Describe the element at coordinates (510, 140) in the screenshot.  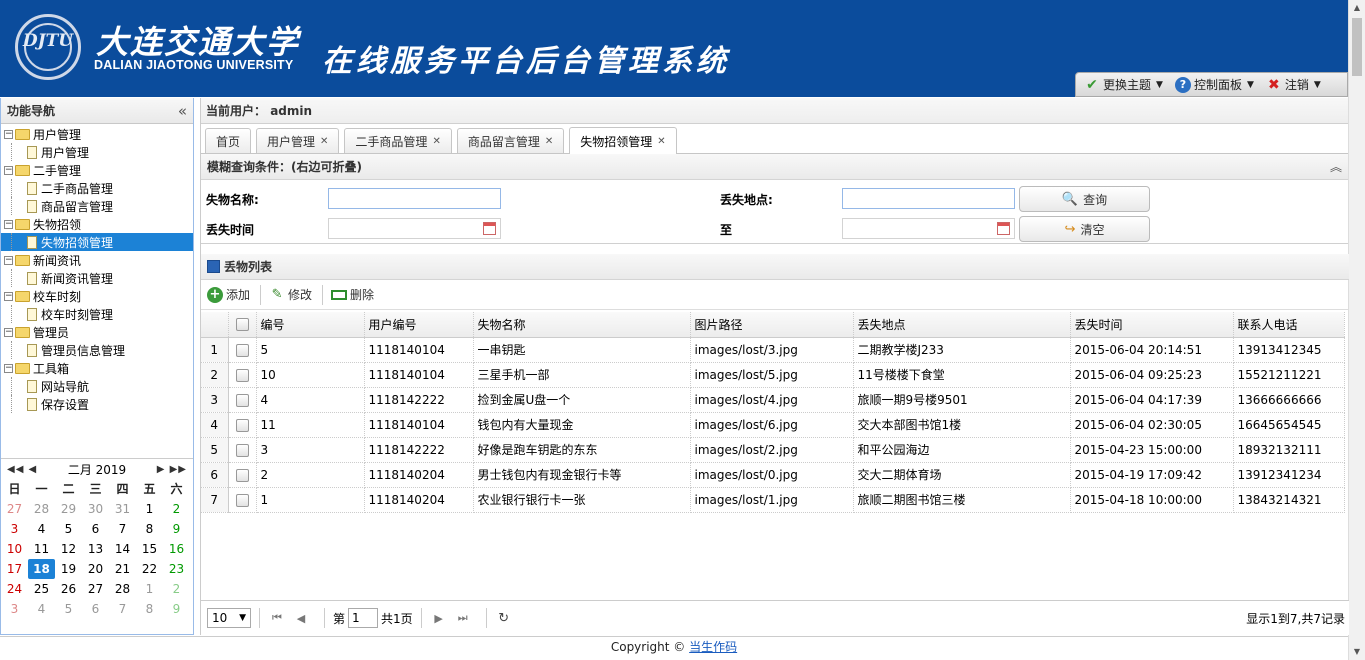
I see `tab-3: 商品留言管理 ✕` at that location.